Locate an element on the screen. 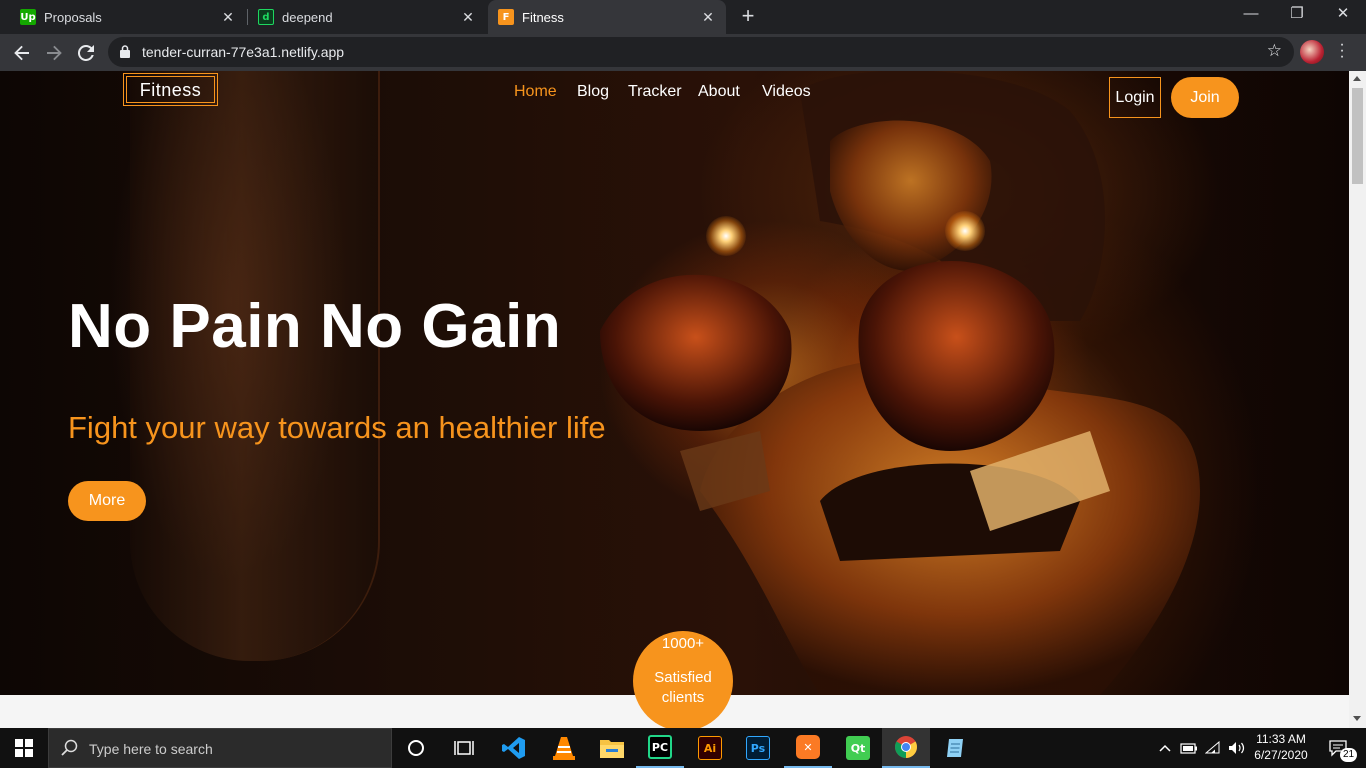  back-button is located at coordinates (22, 53).